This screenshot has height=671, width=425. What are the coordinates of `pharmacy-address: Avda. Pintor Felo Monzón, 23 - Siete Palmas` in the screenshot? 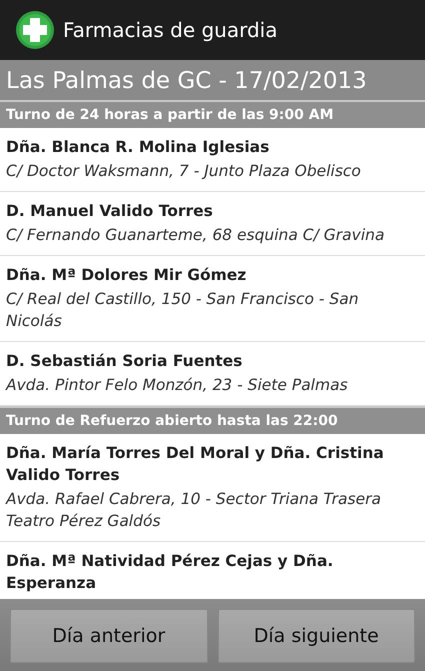 It's located at (177, 385).